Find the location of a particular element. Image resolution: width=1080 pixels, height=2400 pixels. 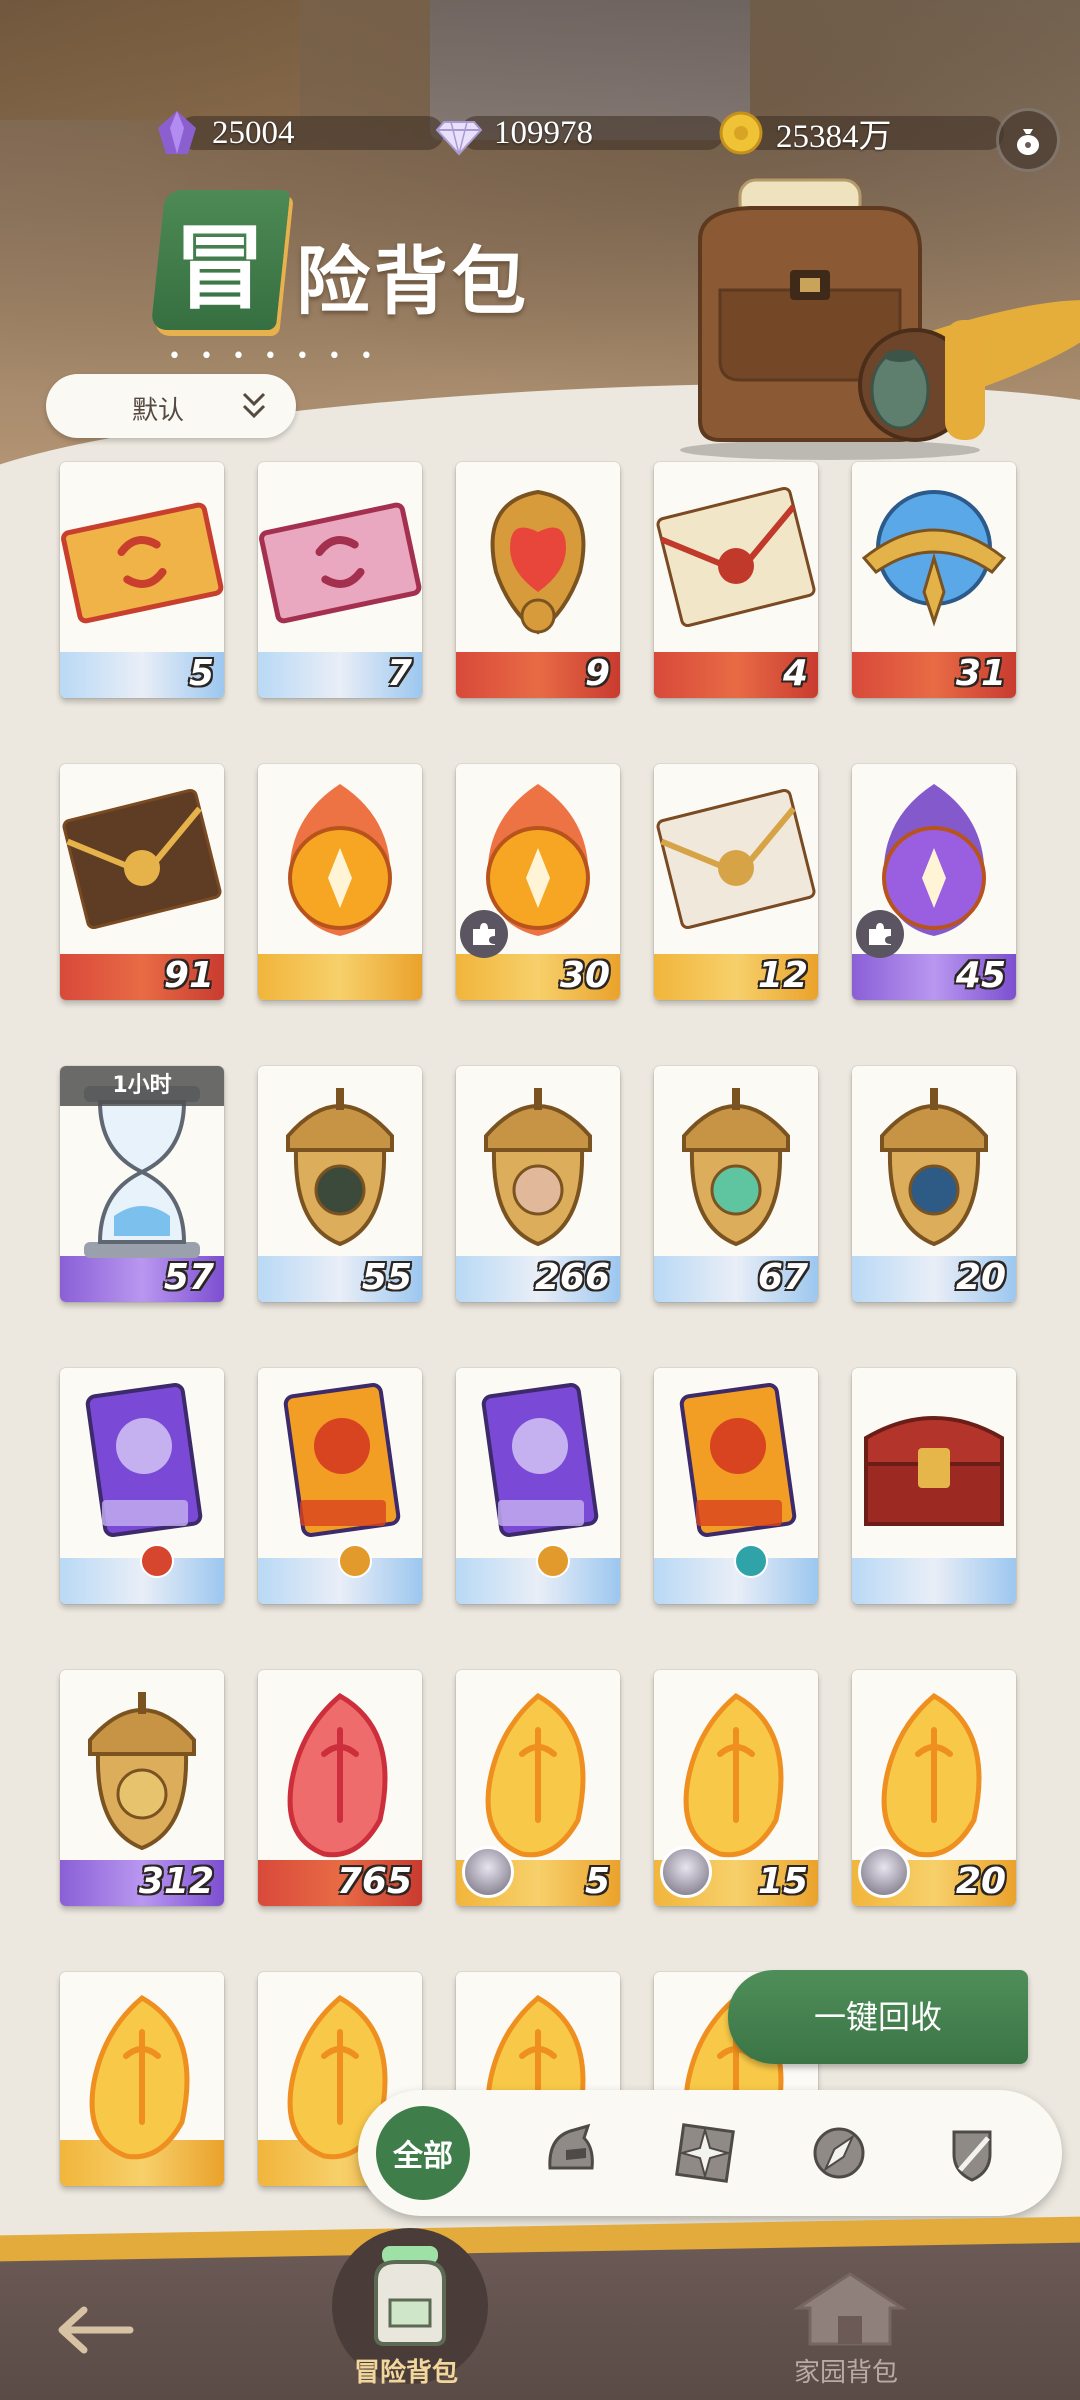

currency-diamond: 109978 is located at coordinates (579, 133).